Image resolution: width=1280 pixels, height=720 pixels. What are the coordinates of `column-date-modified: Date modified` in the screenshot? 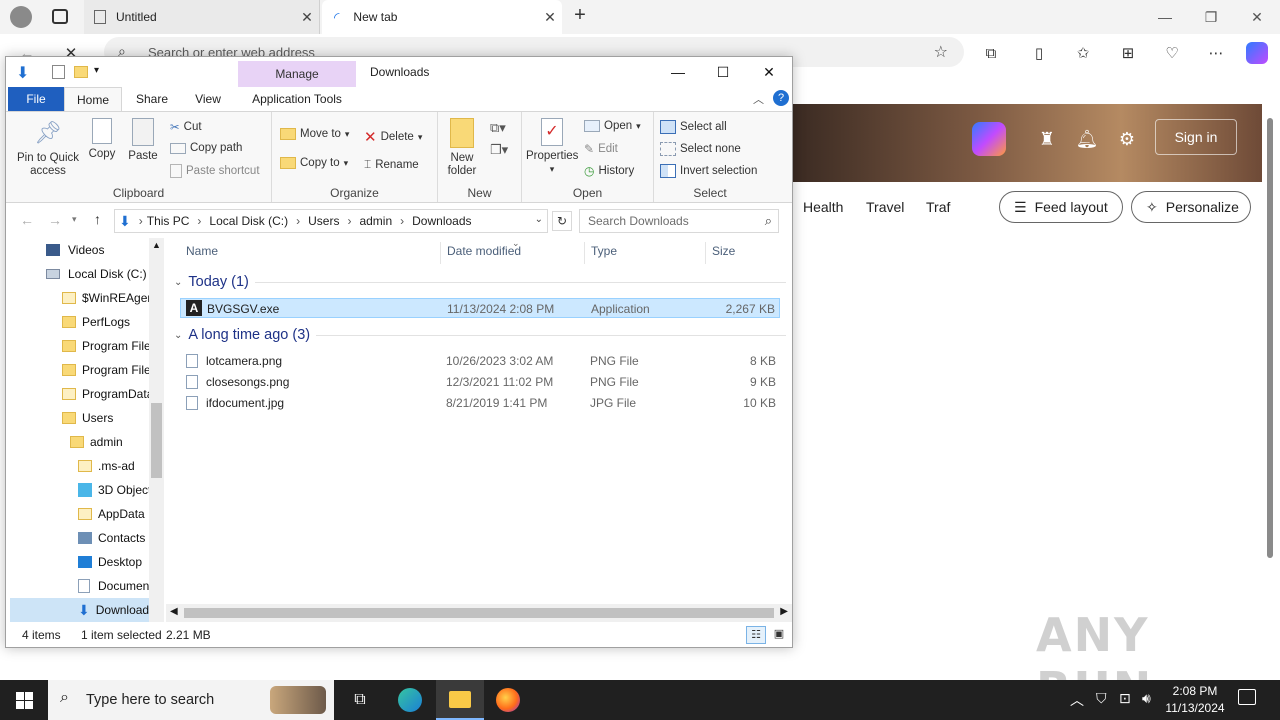 It's located at (484, 251).